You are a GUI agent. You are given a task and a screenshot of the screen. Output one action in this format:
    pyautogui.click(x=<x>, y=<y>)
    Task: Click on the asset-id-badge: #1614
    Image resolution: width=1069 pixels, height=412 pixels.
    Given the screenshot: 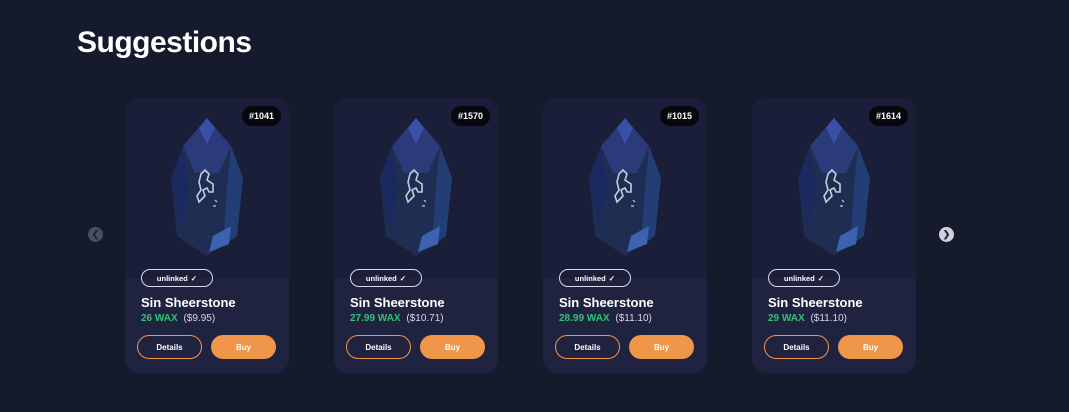 What is the action you would take?
    pyautogui.click(x=888, y=116)
    